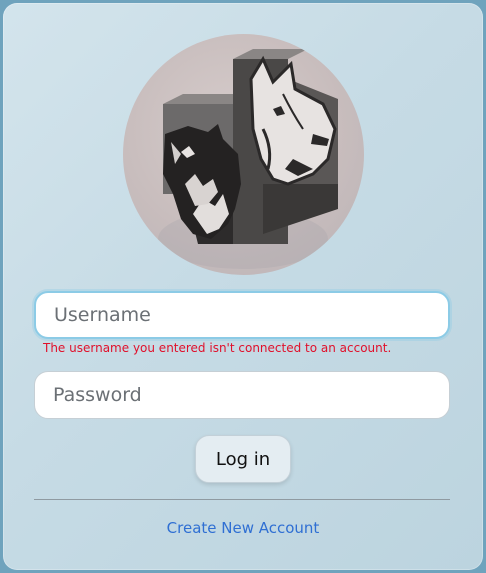 Image resolution: width=486 pixels, height=573 pixels. What do you see at coordinates (243, 459) in the screenshot?
I see `login-button: Log in` at bounding box center [243, 459].